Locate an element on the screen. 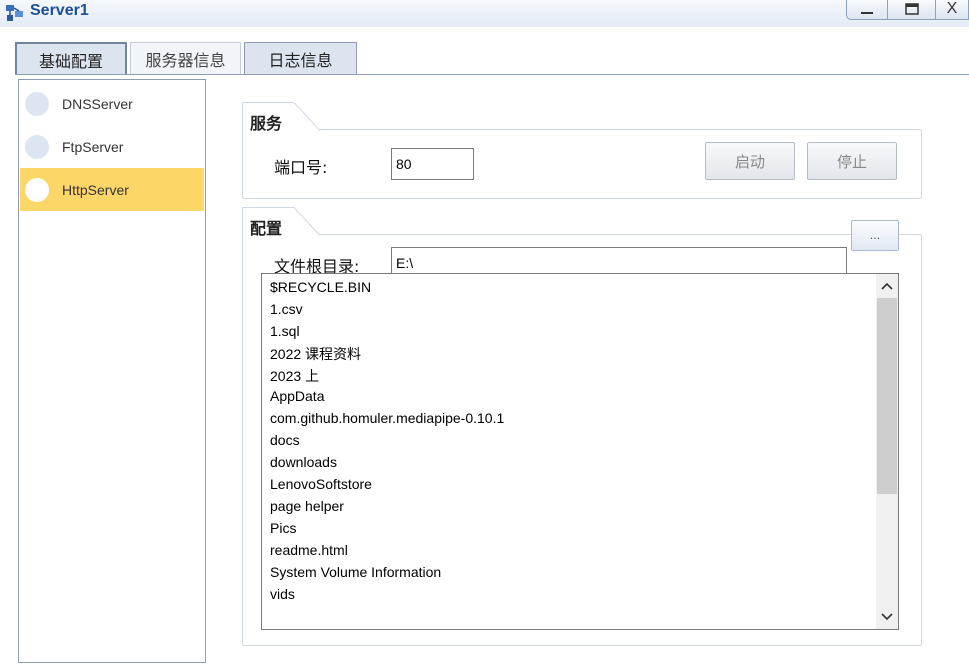 The width and height of the screenshot is (969, 670). chevron-down-icon is located at coordinates (887, 617).